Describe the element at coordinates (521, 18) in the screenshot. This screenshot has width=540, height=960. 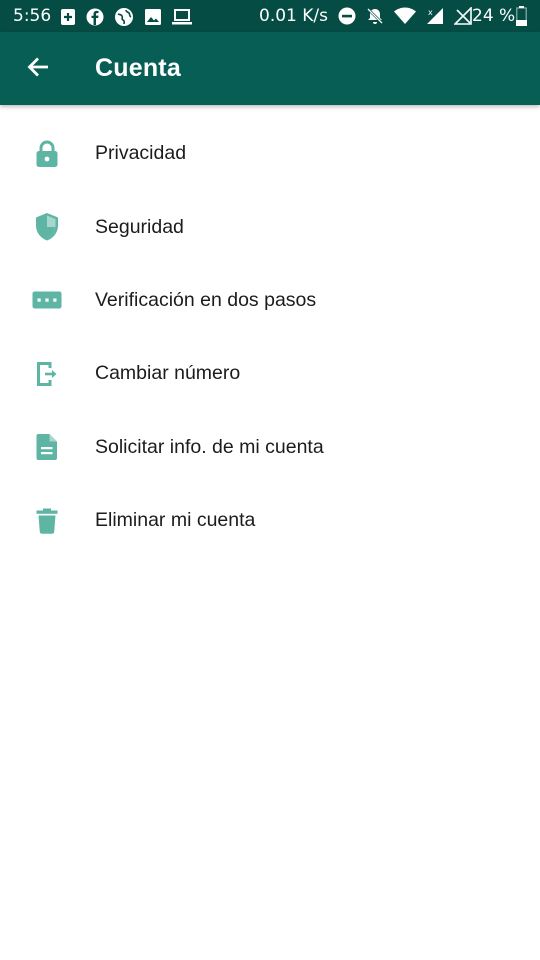
I see `battery-icon` at that location.